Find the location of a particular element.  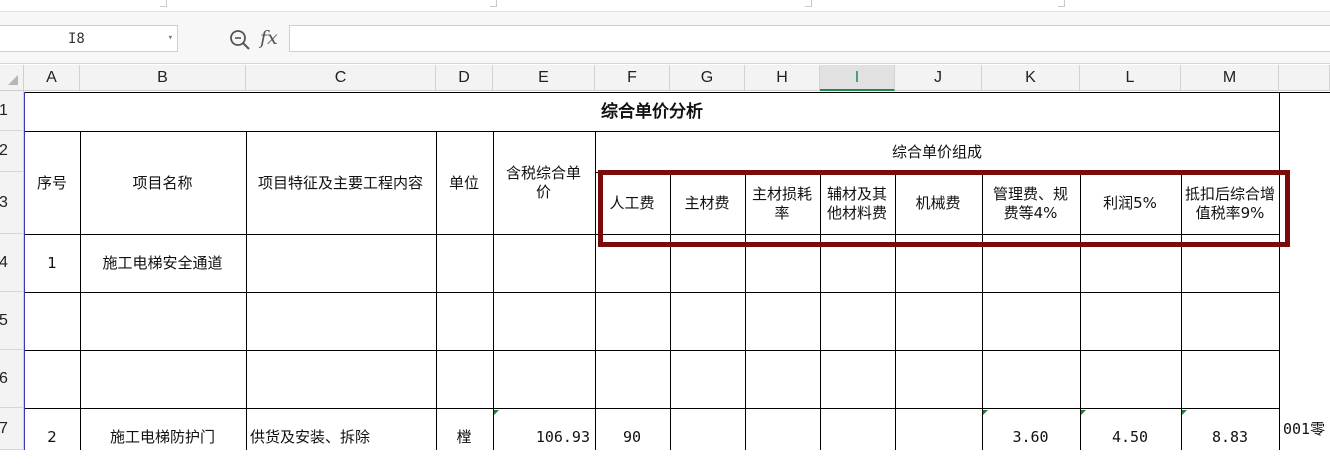

top-toolbar-strip is located at coordinates (665, 6).